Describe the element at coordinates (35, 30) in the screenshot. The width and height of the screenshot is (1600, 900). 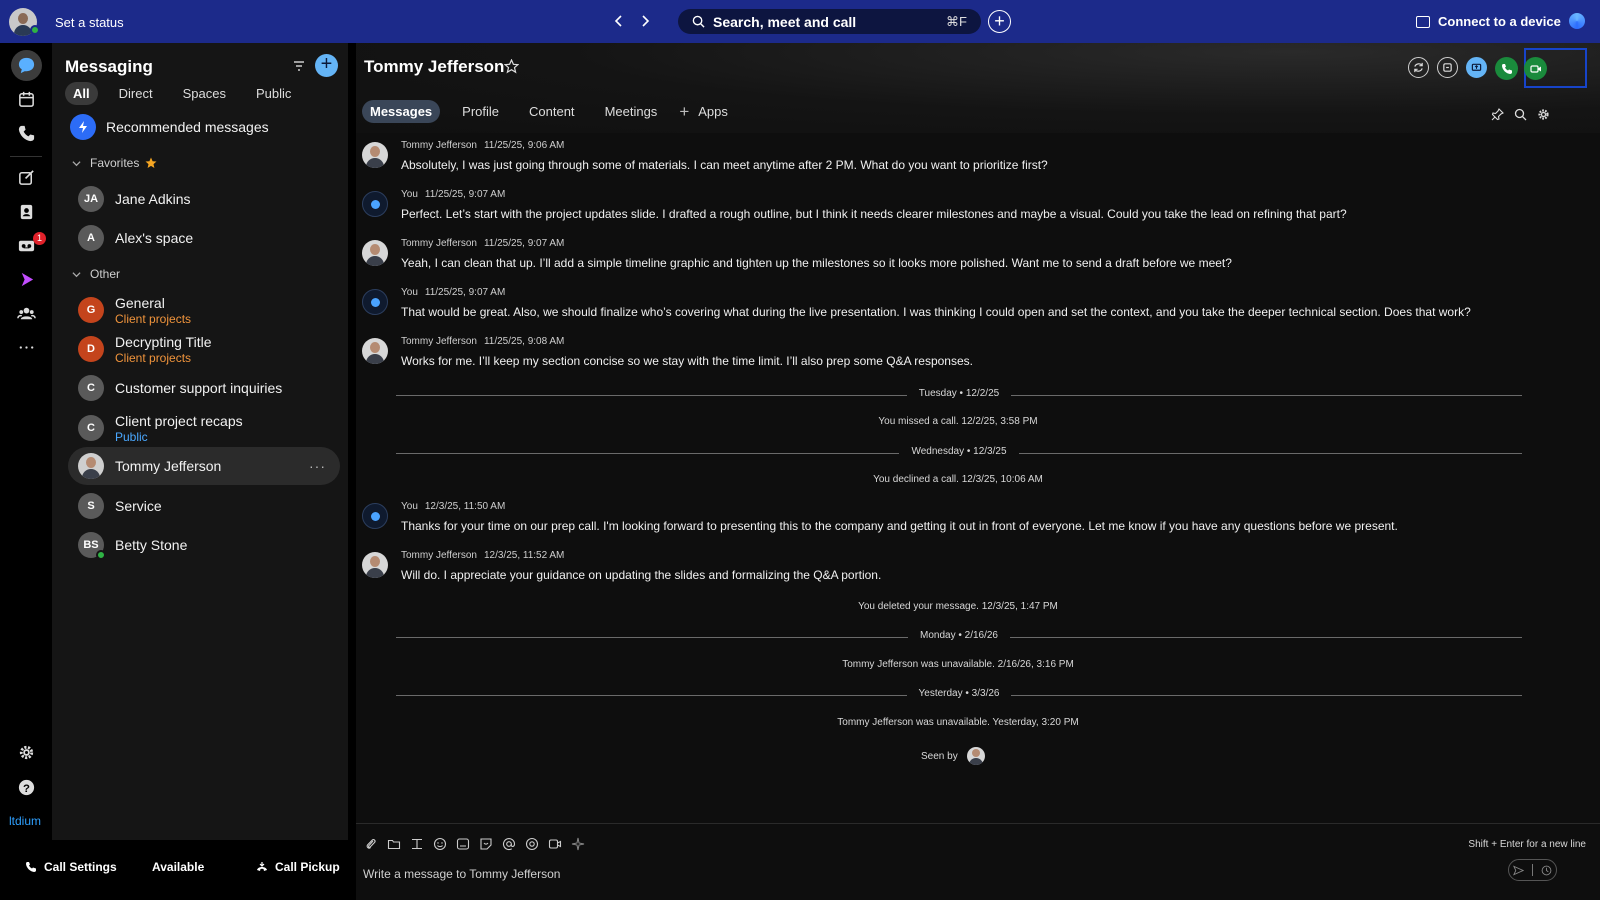
I see `presence-indicator` at that location.